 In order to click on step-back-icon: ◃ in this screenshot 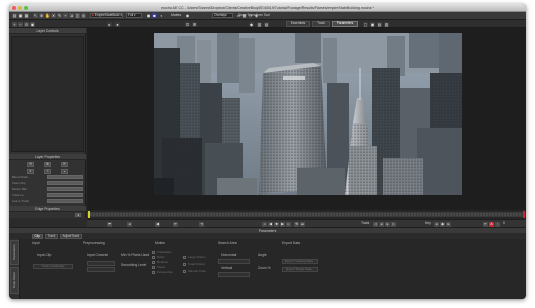, I will do `click(264, 224)`.